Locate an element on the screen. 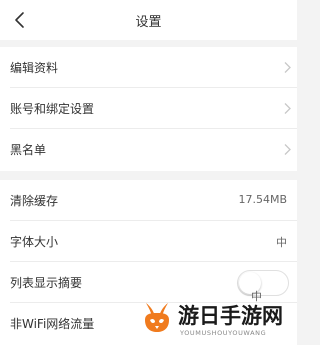 Image resolution: width=320 pixels, height=345 pixels. row-label: 黑名单 is located at coordinates (28, 150).